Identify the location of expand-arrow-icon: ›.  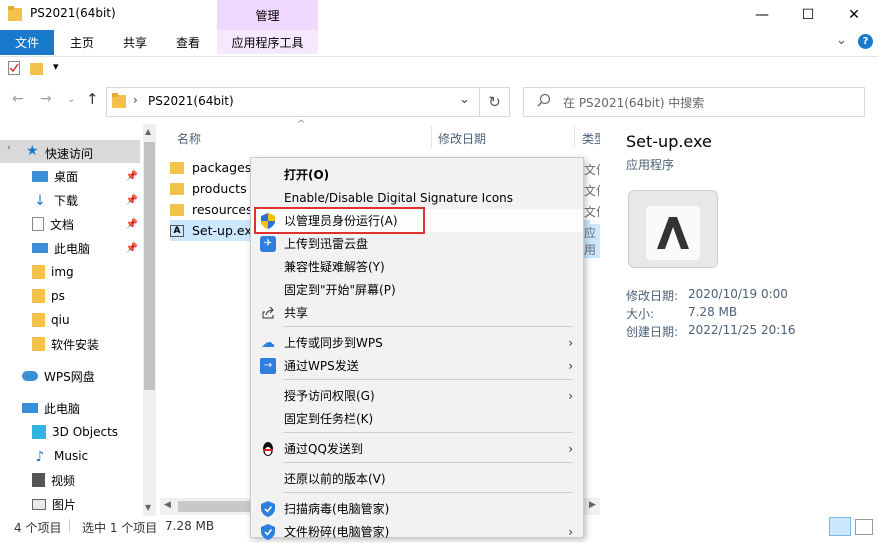
(9, 148).